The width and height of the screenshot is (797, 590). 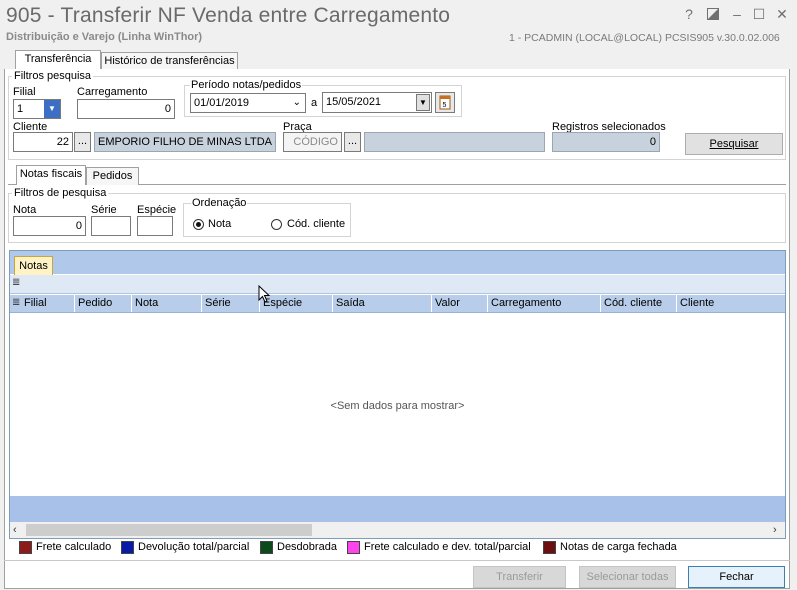 What do you see at coordinates (618, 547) in the screenshot?
I see `legend-carga-fechada: Notas de carga fechada` at bounding box center [618, 547].